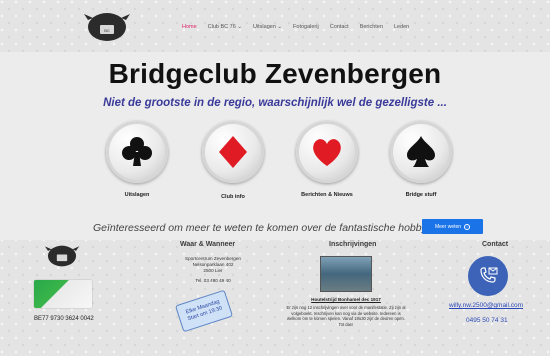 The image size is (550, 356). I want to click on suit-button-berichten, so click(327, 152).